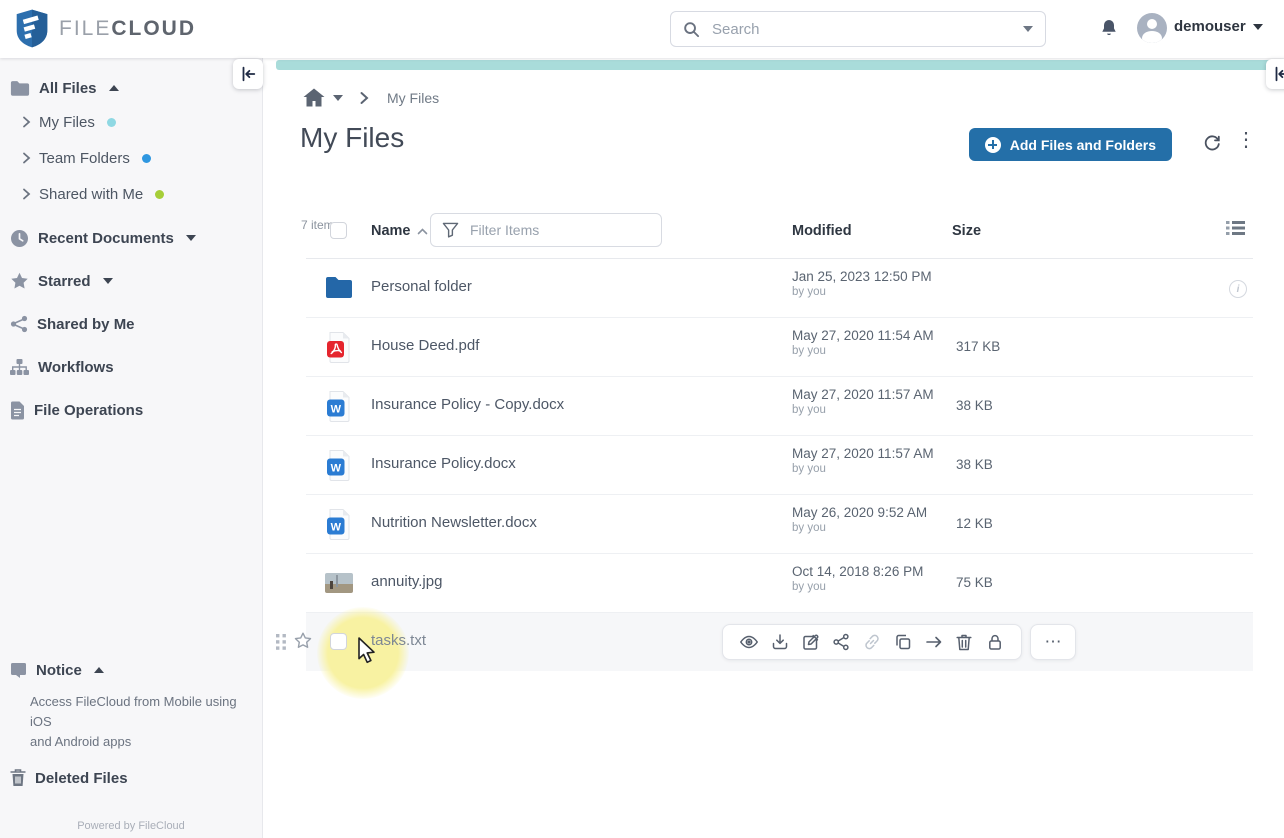 The width and height of the screenshot is (1284, 838). I want to click on filter-box, so click(546, 230).